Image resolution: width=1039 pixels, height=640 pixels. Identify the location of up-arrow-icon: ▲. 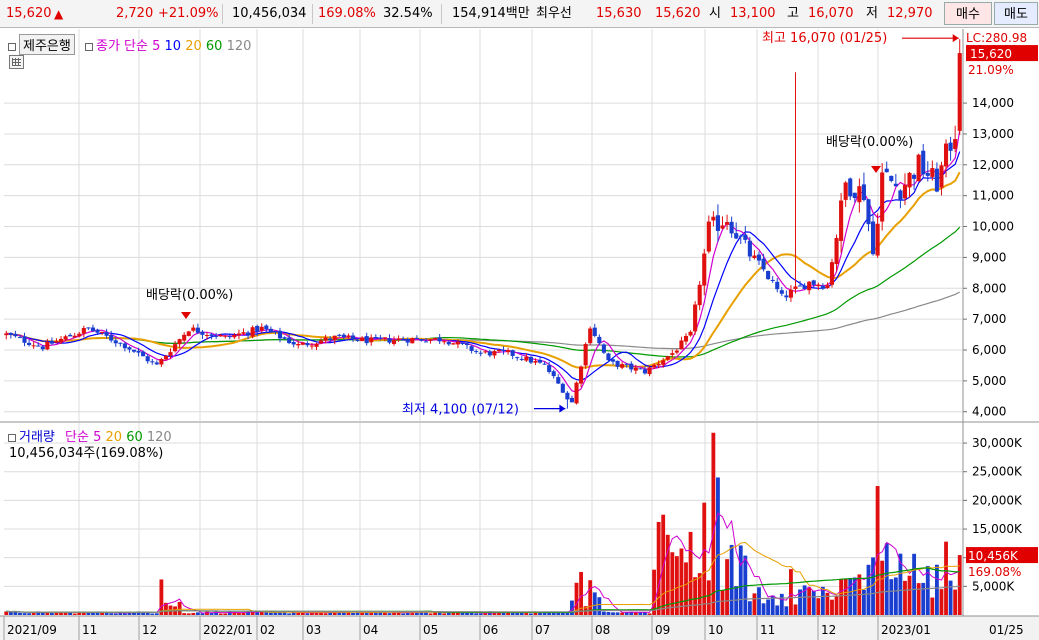
(59, 14).